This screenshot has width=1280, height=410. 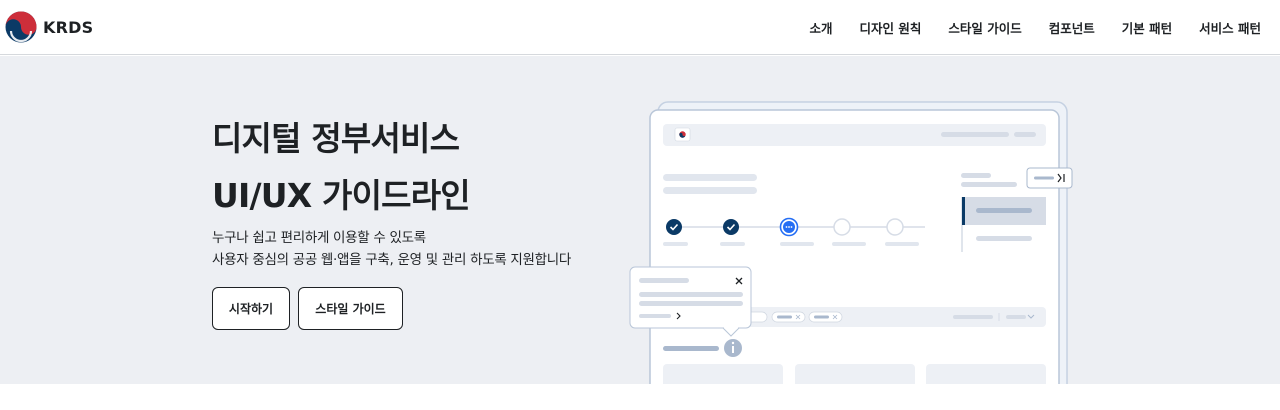 What do you see at coordinates (341, 167) in the screenshot?
I see `hero-title: 디지털 정부서비스 UI/UX 가이드라인` at bounding box center [341, 167].